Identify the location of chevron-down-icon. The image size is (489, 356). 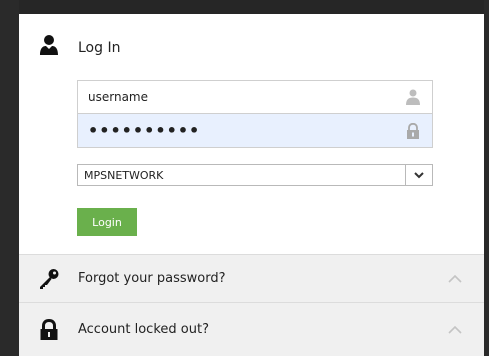
(419, 174).